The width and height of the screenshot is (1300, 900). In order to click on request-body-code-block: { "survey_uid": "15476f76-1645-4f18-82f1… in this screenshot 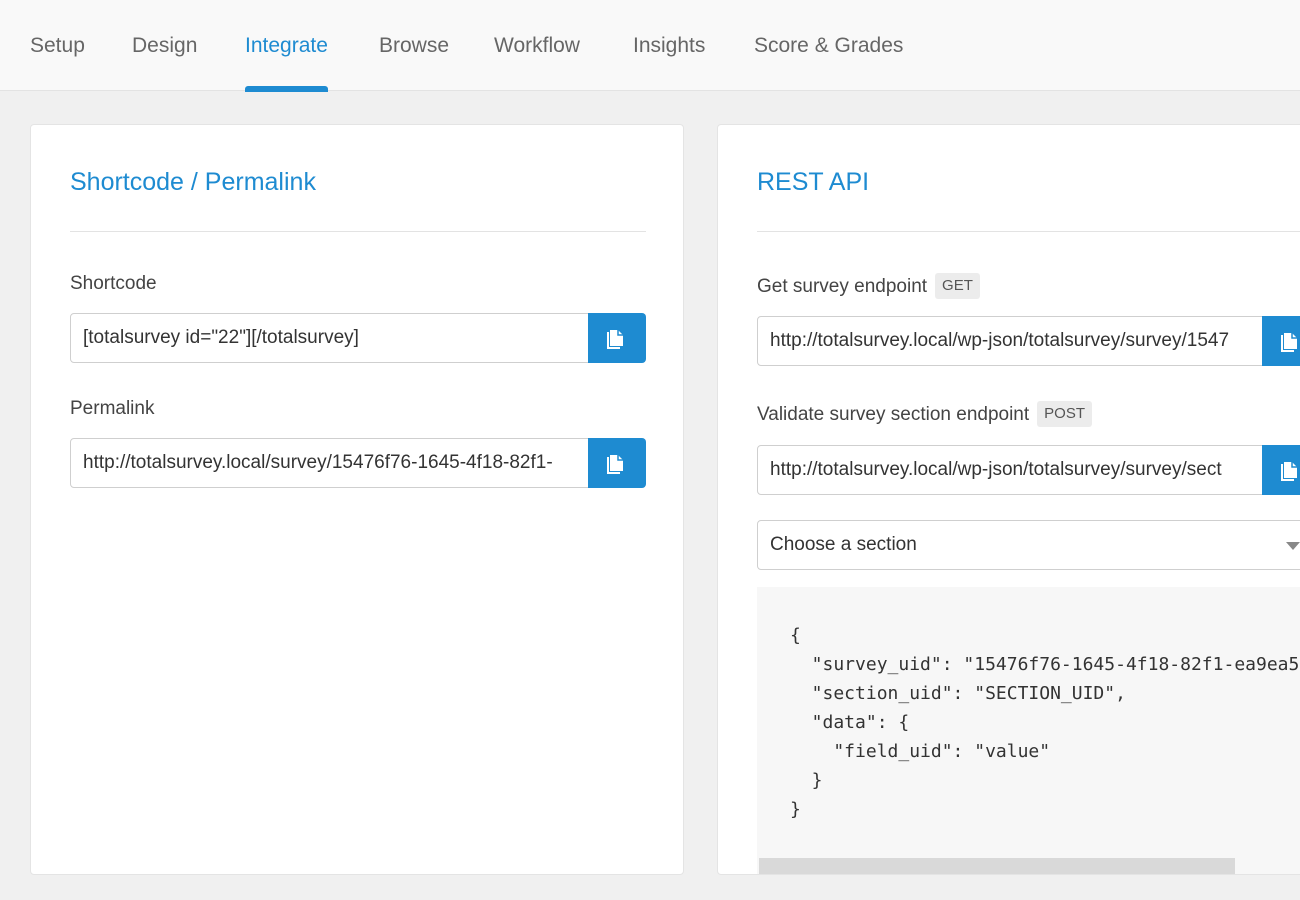, I will do `click(1028, 730)`.